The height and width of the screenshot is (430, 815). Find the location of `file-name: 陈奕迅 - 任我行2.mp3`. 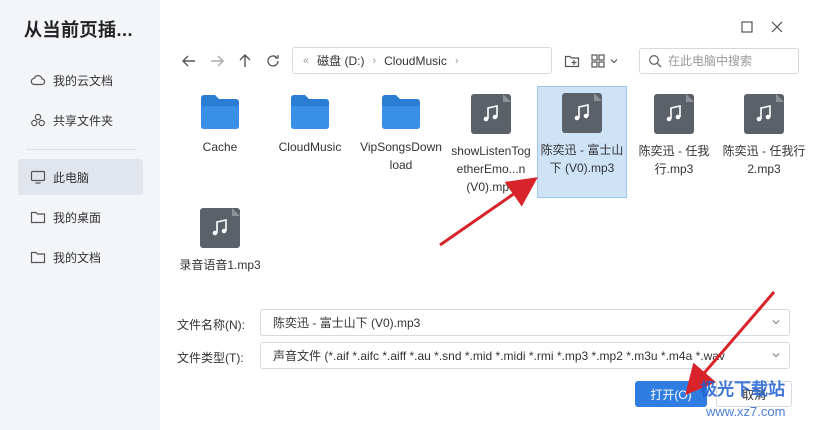

file-name: 陈奕迅 - 任我行2.mp3 is located at coordinates (764, 160).